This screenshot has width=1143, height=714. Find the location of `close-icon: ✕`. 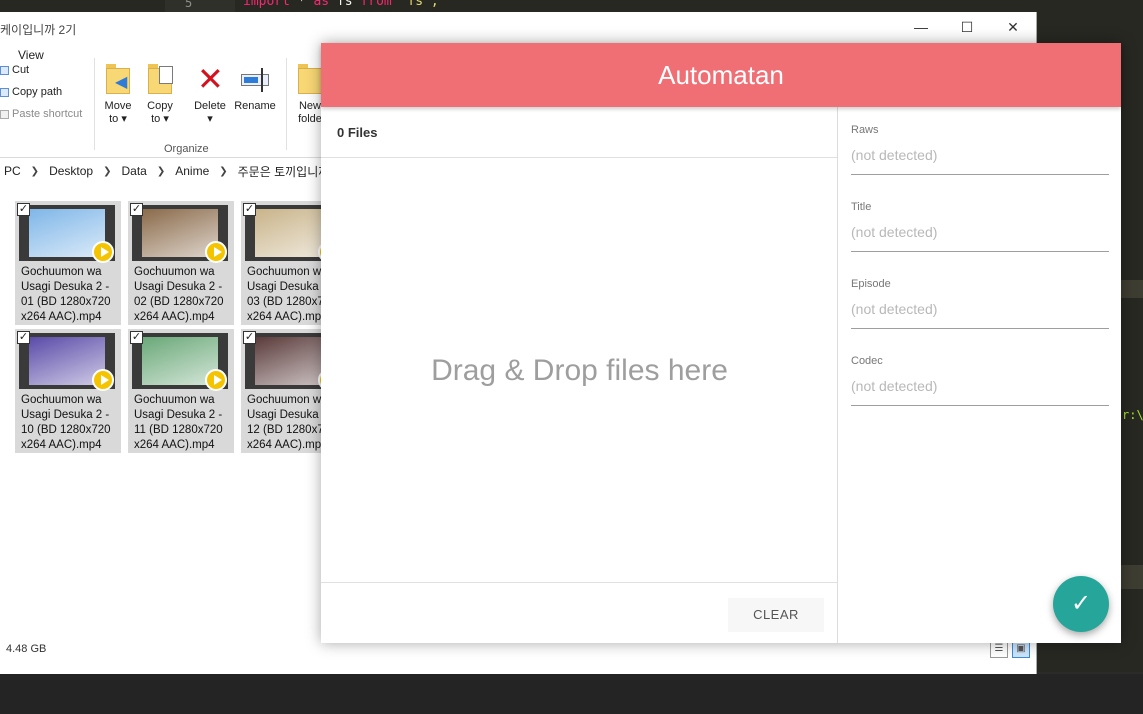

close-icon: ✕ is located at coordinates (1013, 26).